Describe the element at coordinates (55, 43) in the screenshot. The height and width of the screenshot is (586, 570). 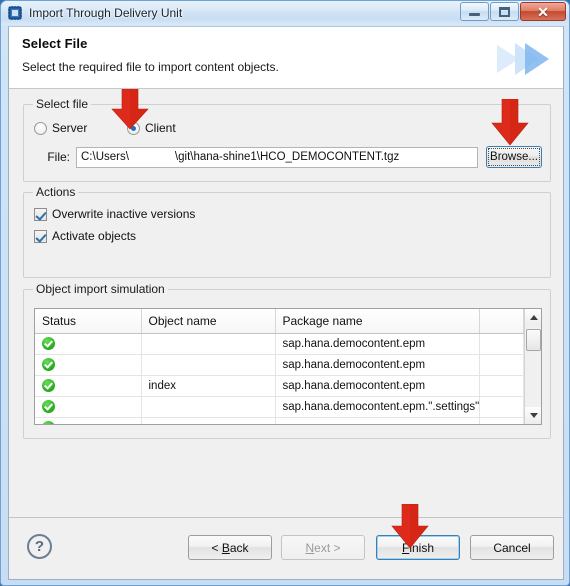
I see `page-title: Select File` at that location.